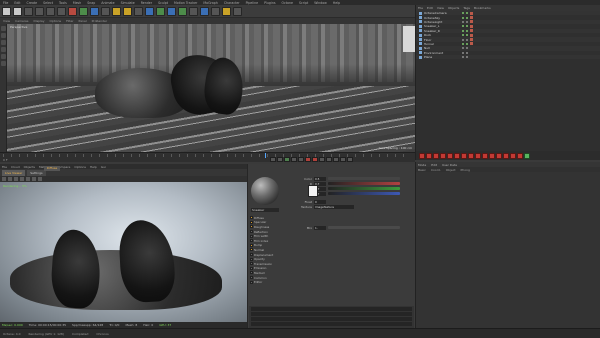 This screenshot has width=600, height=338. Describe the element at coordinates (127, 11) in the screenshot. I see `render-picture-icon` at that location.